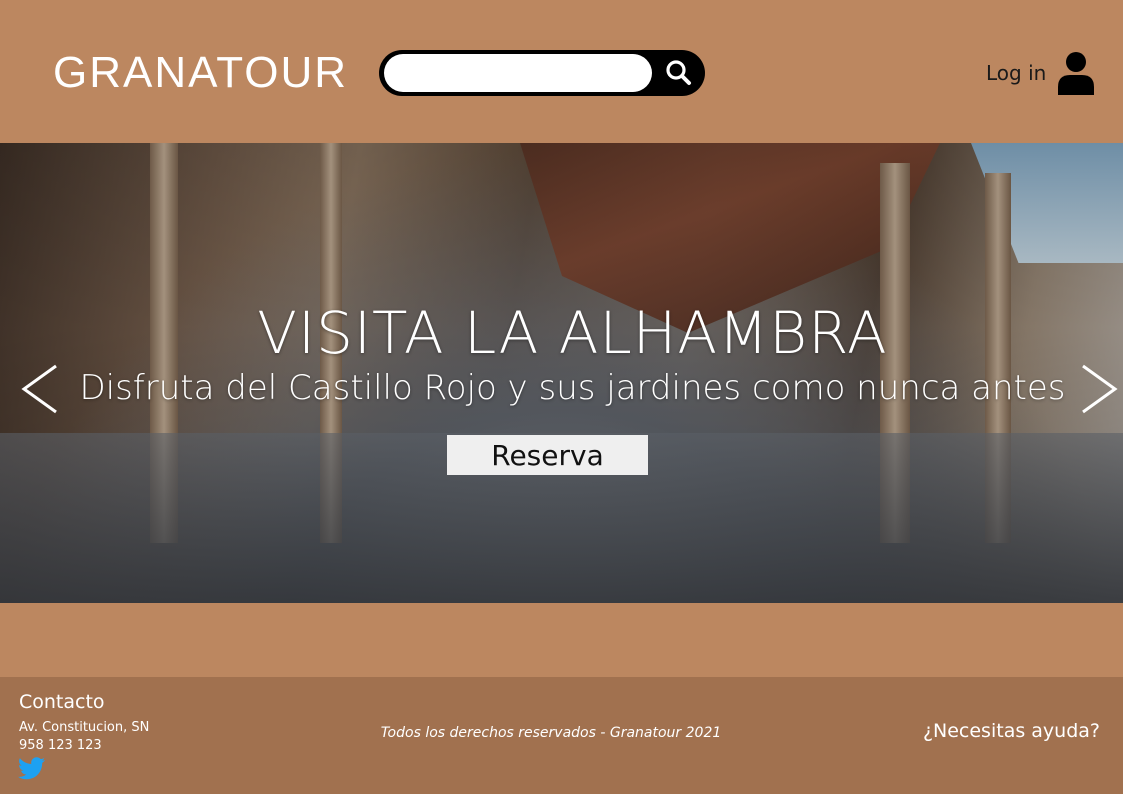 The image size is (1123, 794). I want to click on login-label: Log in, so click(1016, 73).